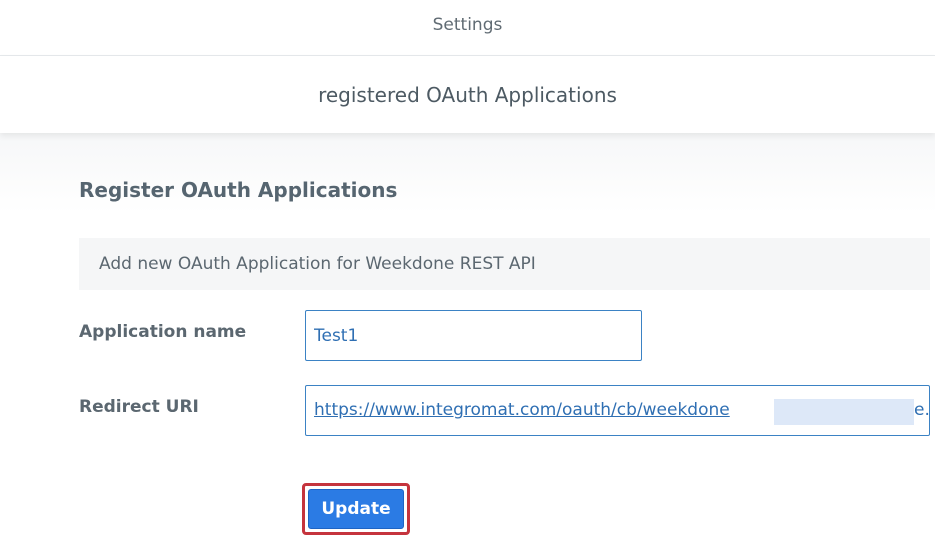 Image resolution: width=935 pixels, height=544 pixels. I want to click on section-header: registered OAuth Applications, so click(467, 94).